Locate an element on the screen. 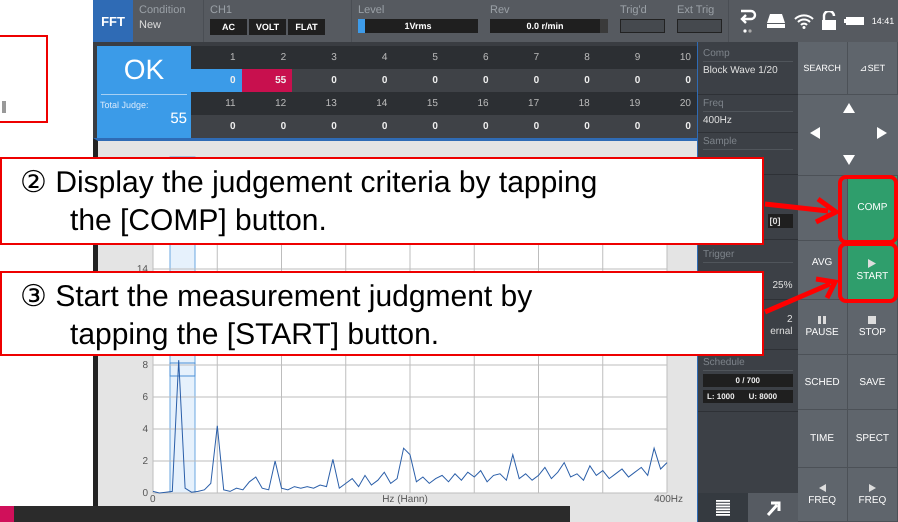  soft-key: SAVE is located at coordinates (873, 382).